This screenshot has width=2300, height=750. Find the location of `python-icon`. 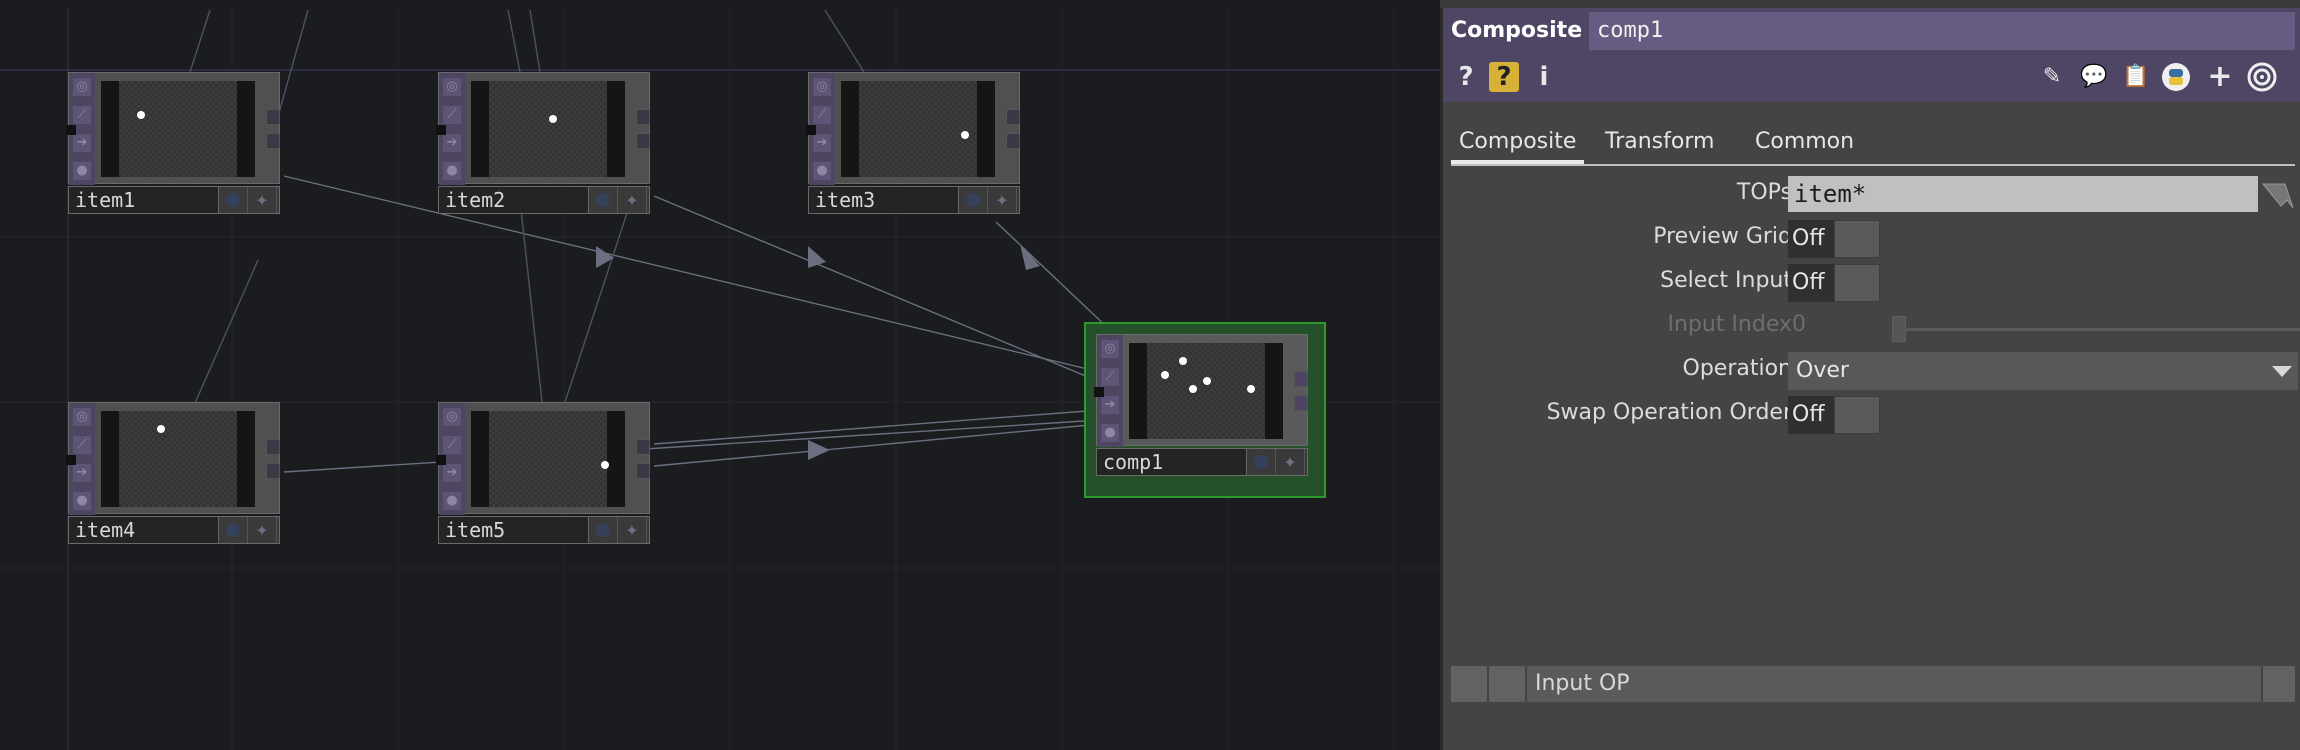

python-icon is located at coordinates (2176, 77).